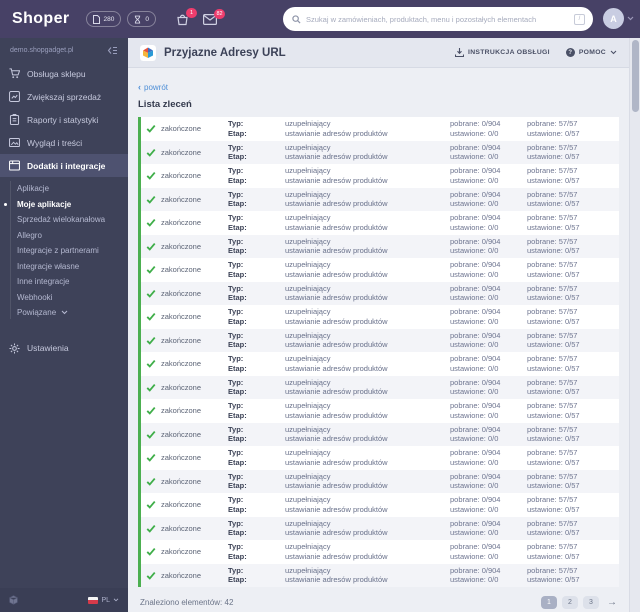 The width and height of the screenshot is (640, 612). What do you see at coordinates (103, 19) in the screenshot?
I see `orders-counter-pill: 280` at bounding box center [103, 19].